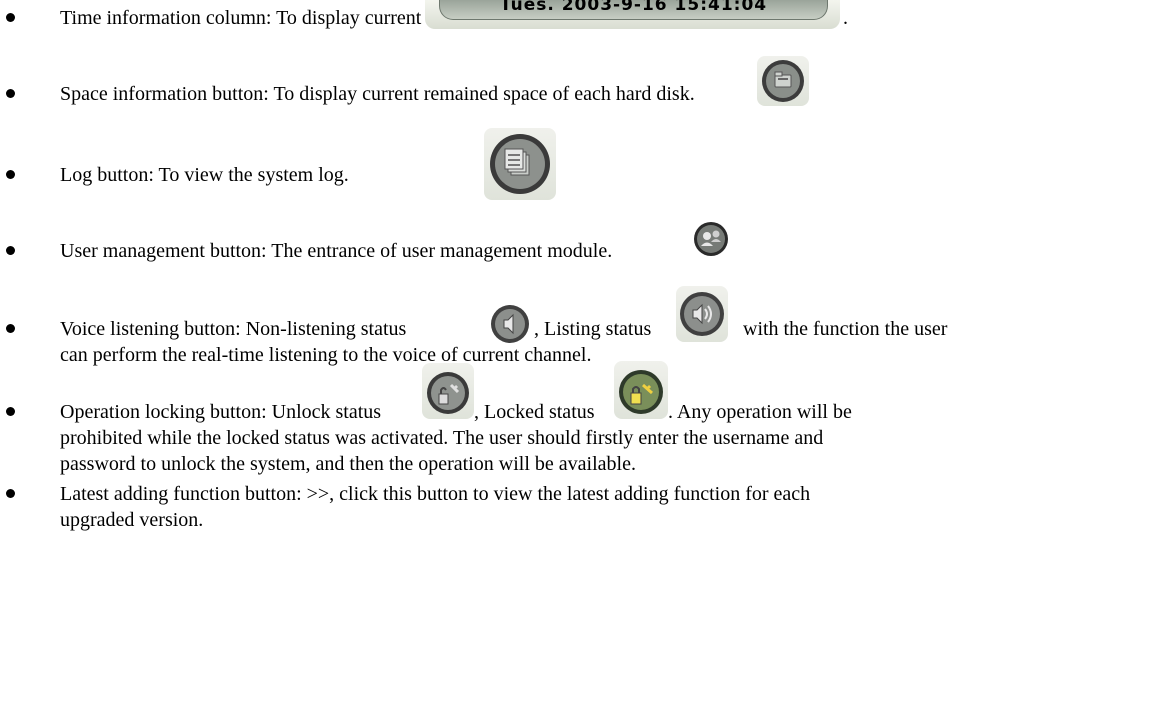 The image size is (1168, 715). I want to click on speaker-active-icon, so click(702, 314).